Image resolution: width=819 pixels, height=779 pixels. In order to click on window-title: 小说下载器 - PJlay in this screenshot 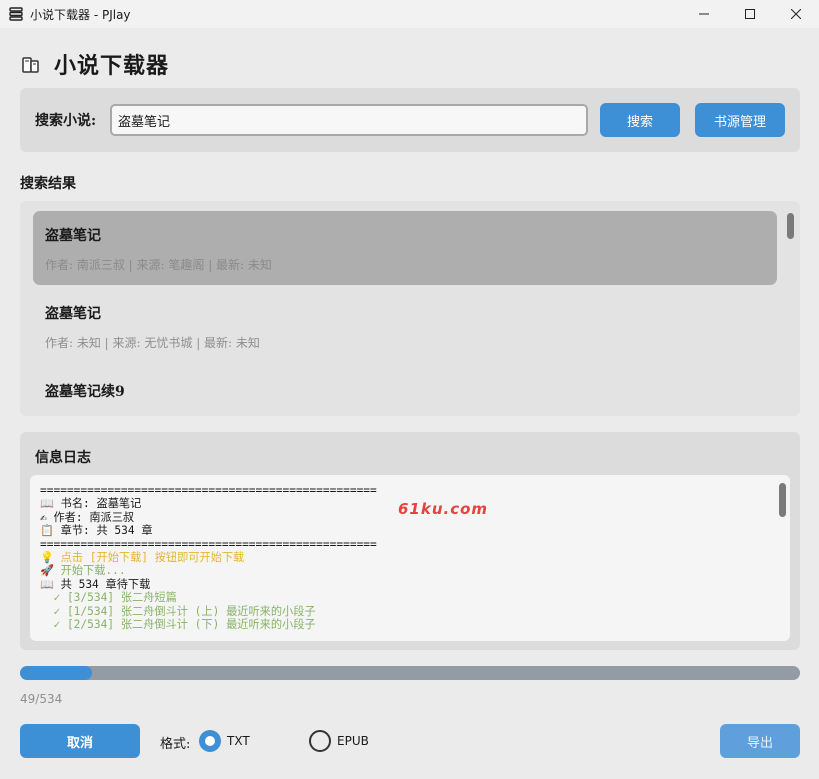, I will do `click(80, 14)`.